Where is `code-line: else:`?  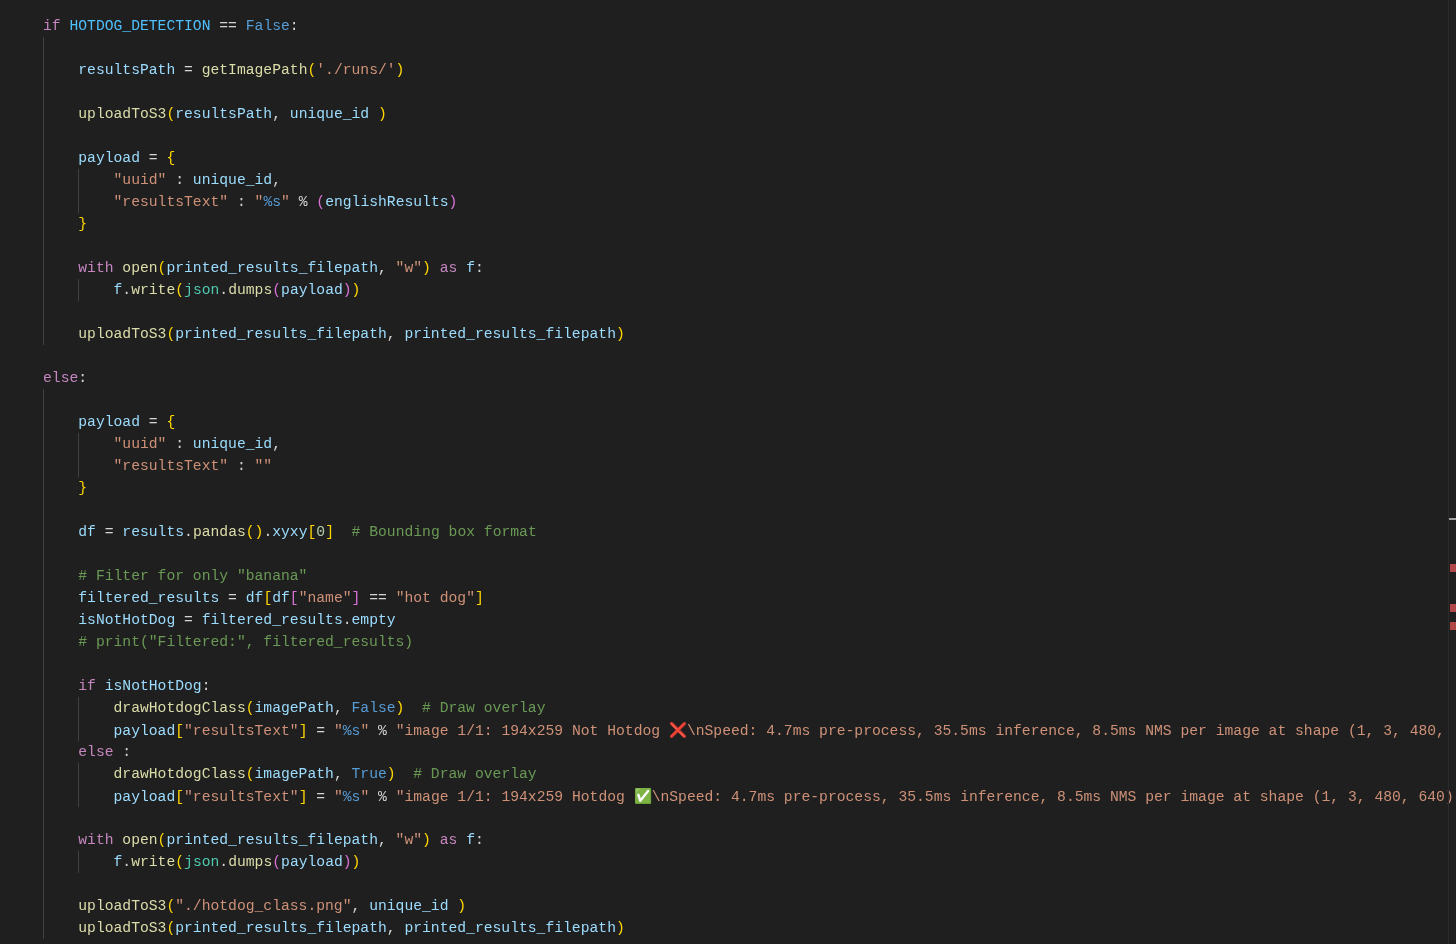
code-line: else: is located at coordinates (65, 378).